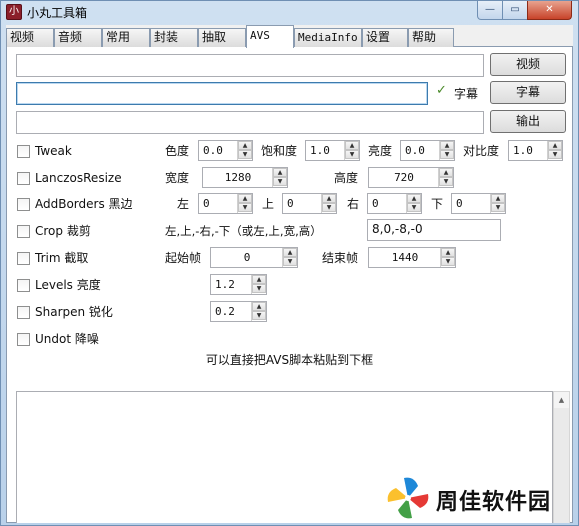  What do you see at coordinates (222, 93) in the screenshot?
I see `subtitle-path-input` at bounding box center [222, 93].